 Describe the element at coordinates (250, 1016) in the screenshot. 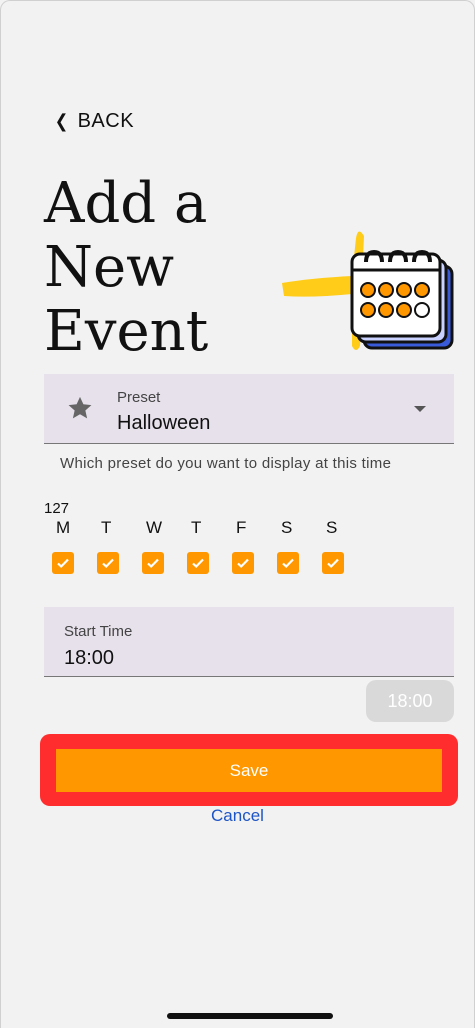

I see `home-indicator` at that location.